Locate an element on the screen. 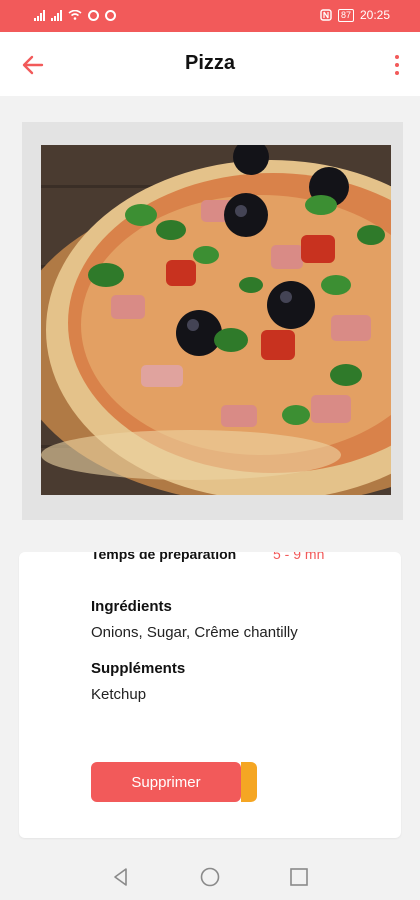 The height and width of the screenshot is (900, 420). more-options-icon is located at coordinates (397, 65).